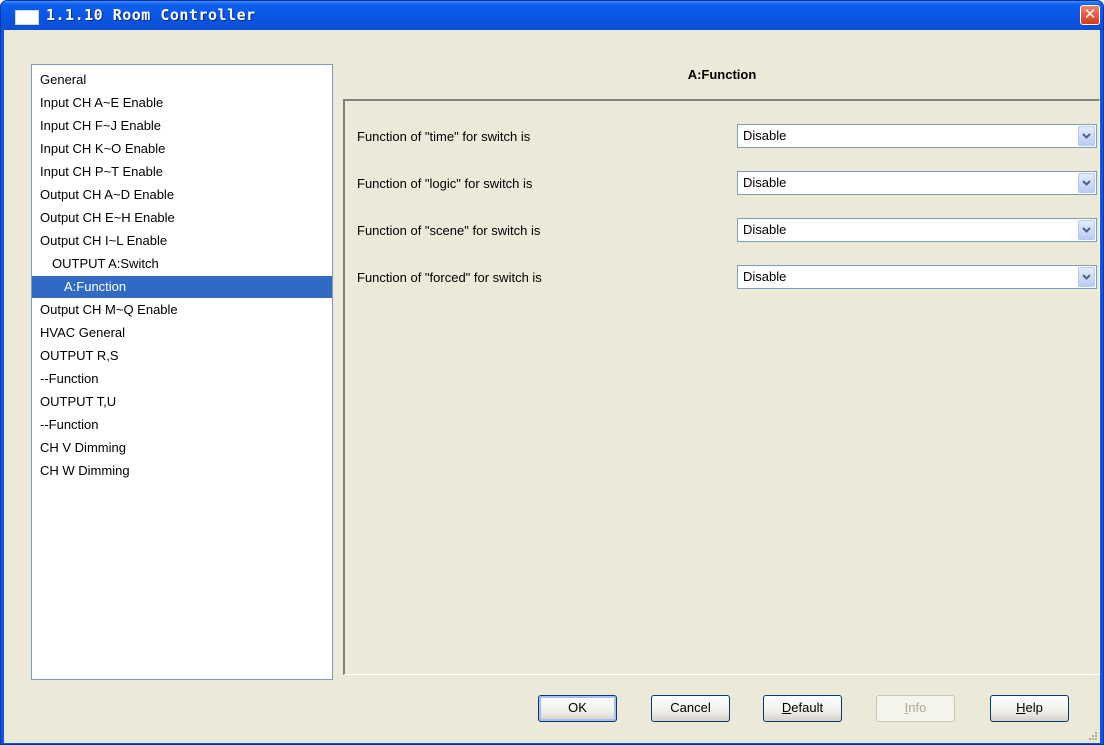 Image resolution: width=1104 pixels, height=745 pixels. What do you see at coordinates (449, 230) in the screenshot?
I see `param-label: Function of "scene" for switch is` at bounding box center [449, 230].